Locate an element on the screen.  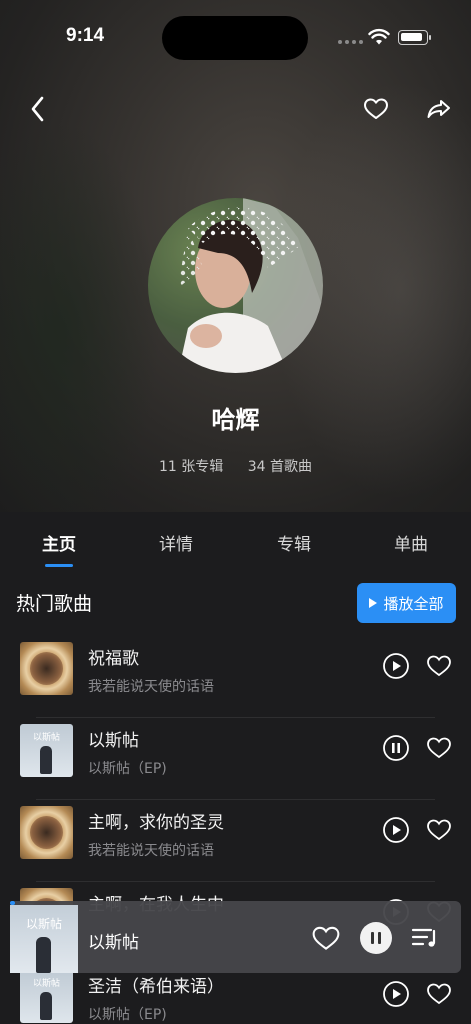
favorite-now-playing-button is located at coordinates (326, 938).